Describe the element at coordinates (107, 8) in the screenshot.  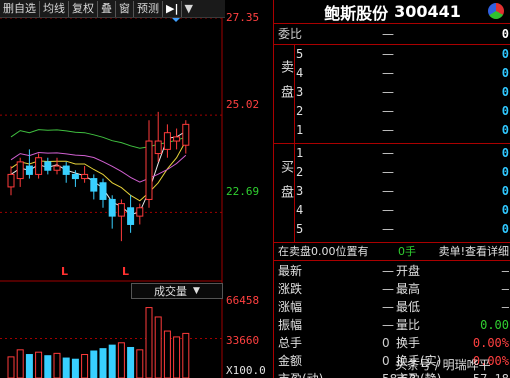
I see `toolbar-overlay: 叠` at that location.